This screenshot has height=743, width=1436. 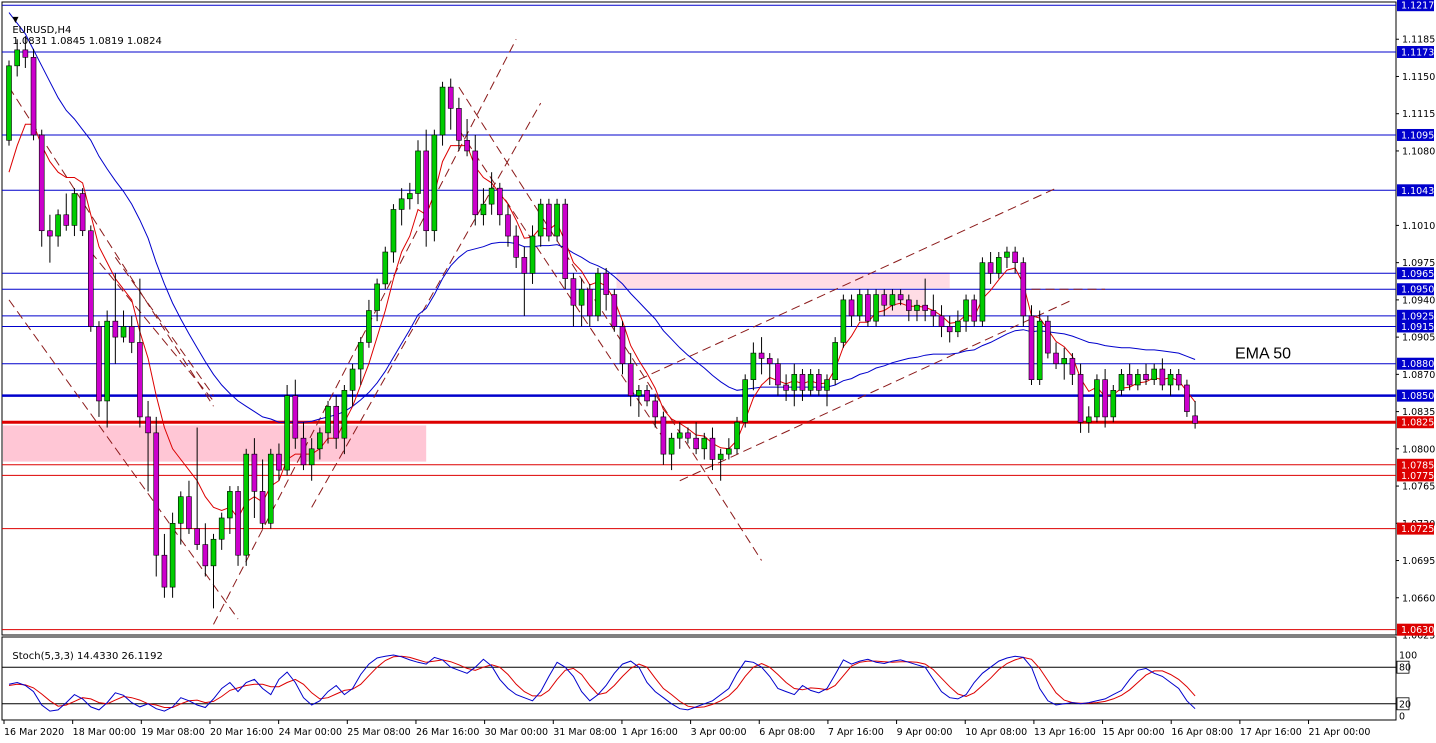 I want to click on stochastic-panel: 10080 20 0, so click(x=709, y=687).